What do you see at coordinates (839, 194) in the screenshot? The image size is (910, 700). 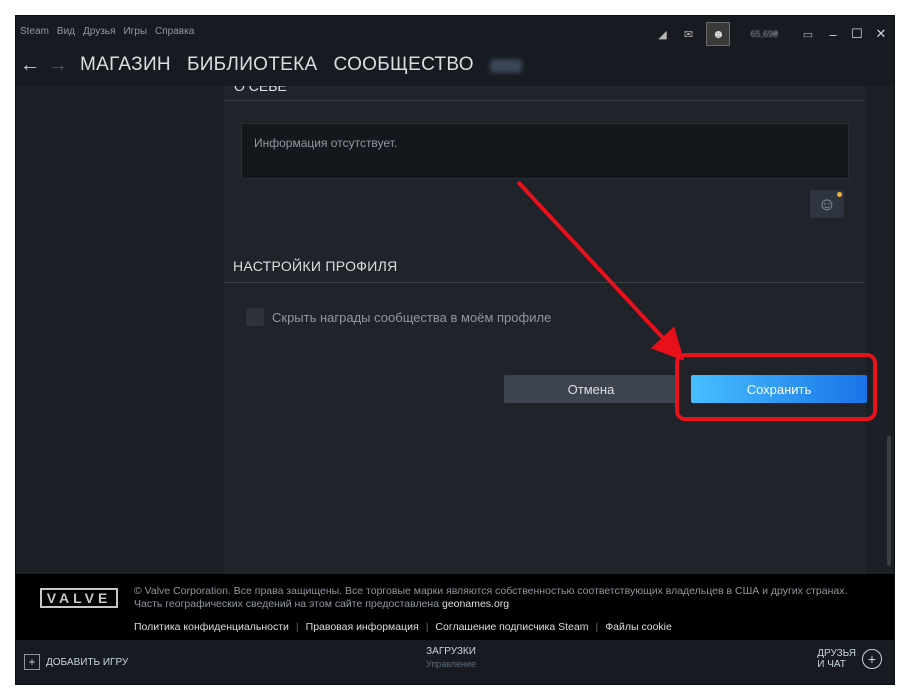 I see `notification-dot` at bounding box center [839, 194].